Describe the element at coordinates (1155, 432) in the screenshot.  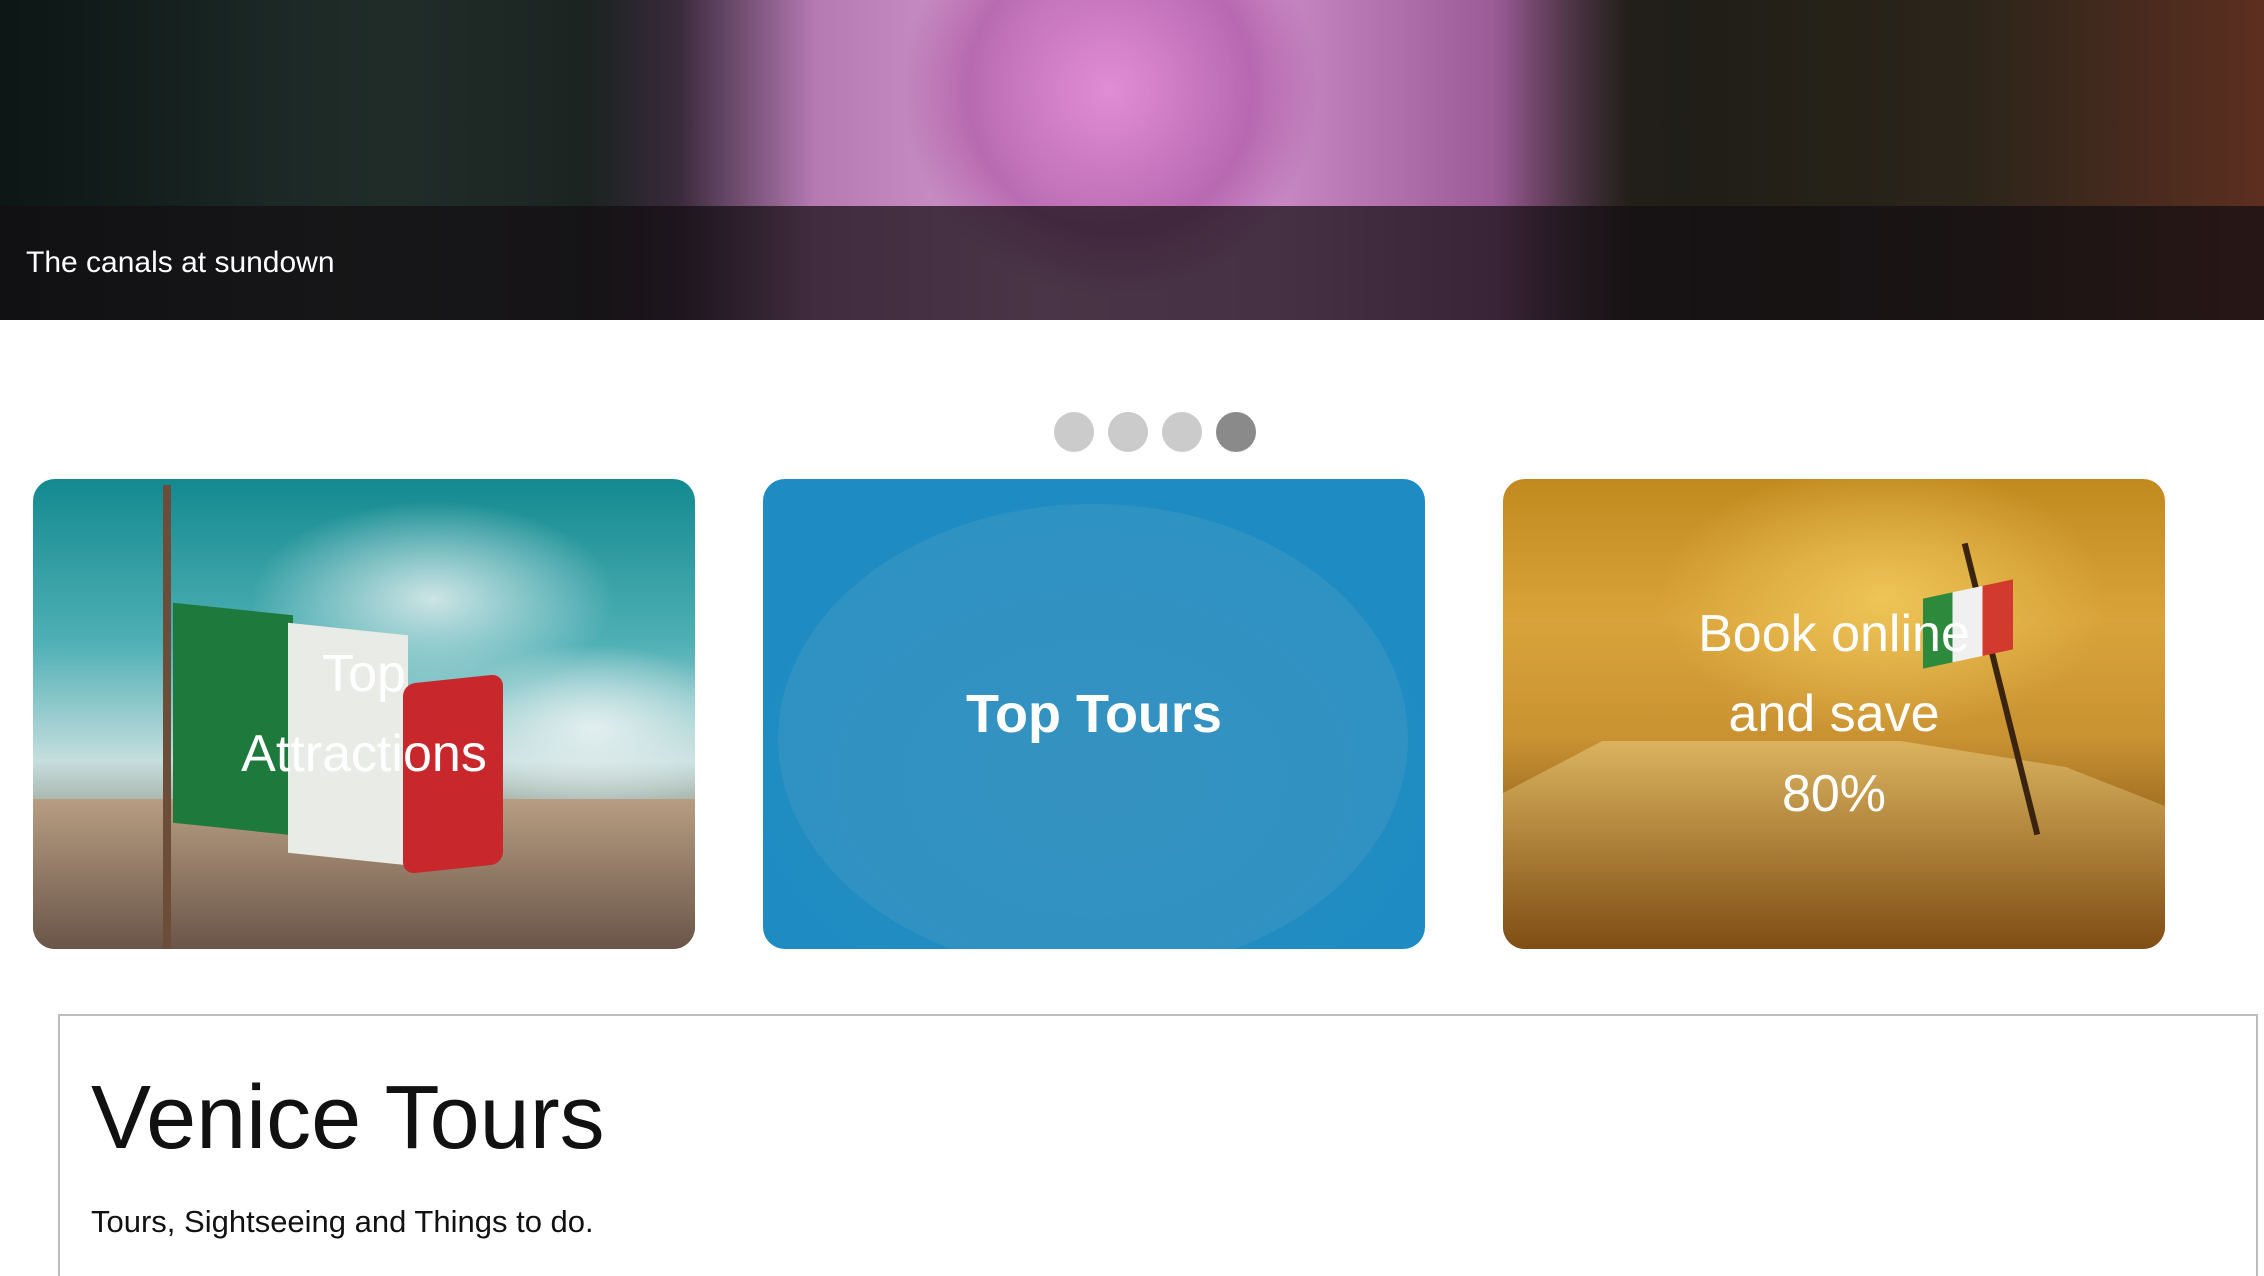
I see `slider-pagination` at that location.